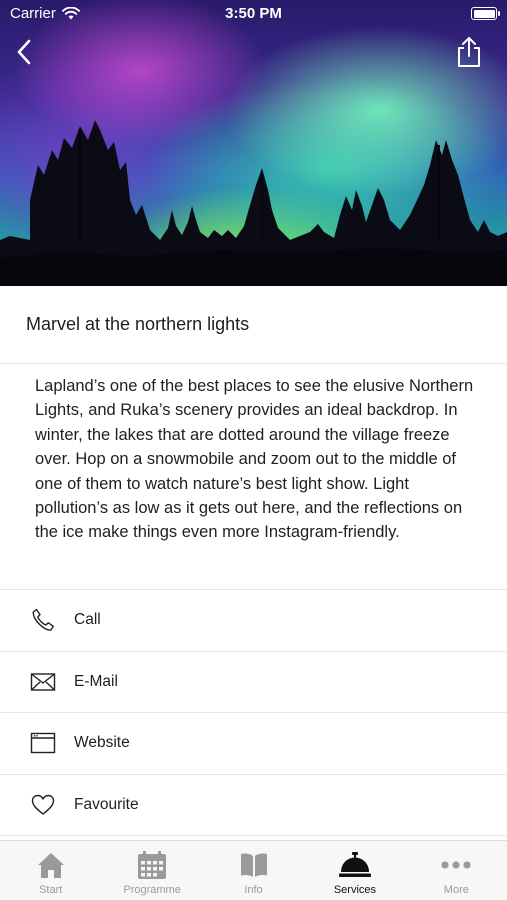  I want to click on battery-icon, so click(485, 13).